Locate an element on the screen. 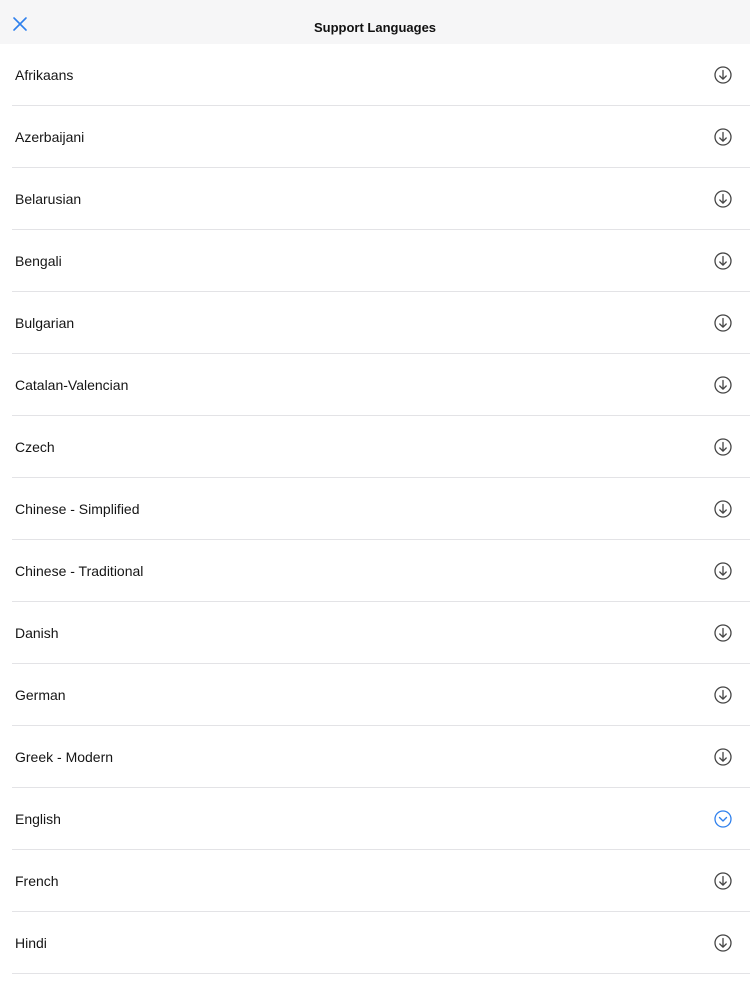 Image resolution: width=750 pixels, height=1000 pixels. language-row: Afrikaans is located at coordinates (375, 75).